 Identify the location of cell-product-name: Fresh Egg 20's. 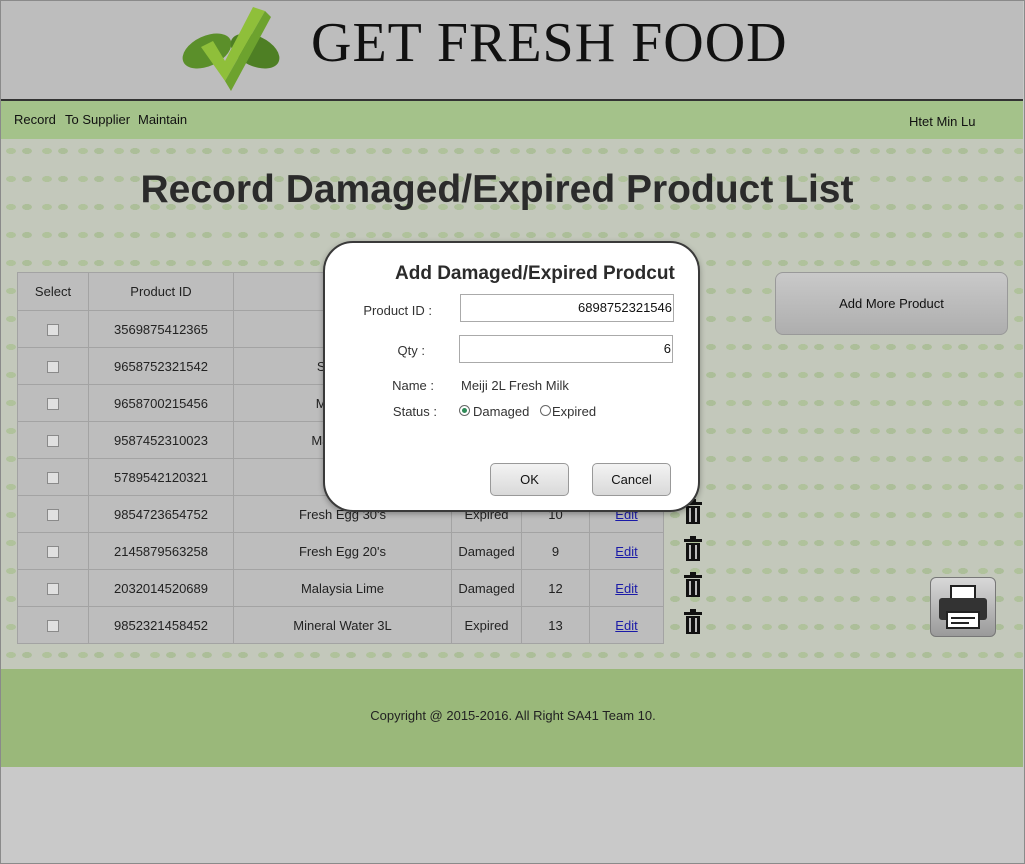
(342, 551).